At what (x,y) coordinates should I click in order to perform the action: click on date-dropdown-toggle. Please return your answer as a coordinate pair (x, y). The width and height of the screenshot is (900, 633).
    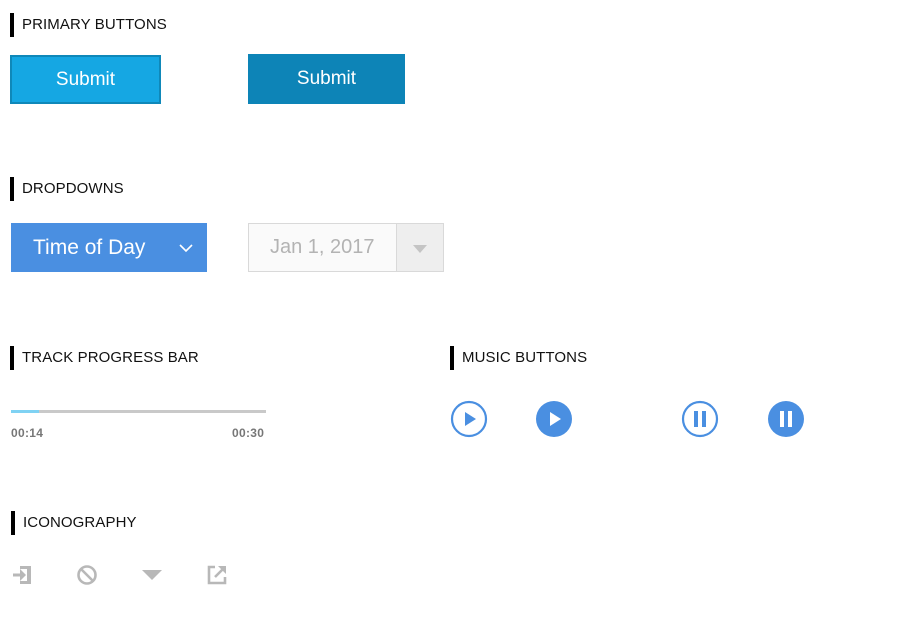
    Looking at the image, I should click on (420, 247).